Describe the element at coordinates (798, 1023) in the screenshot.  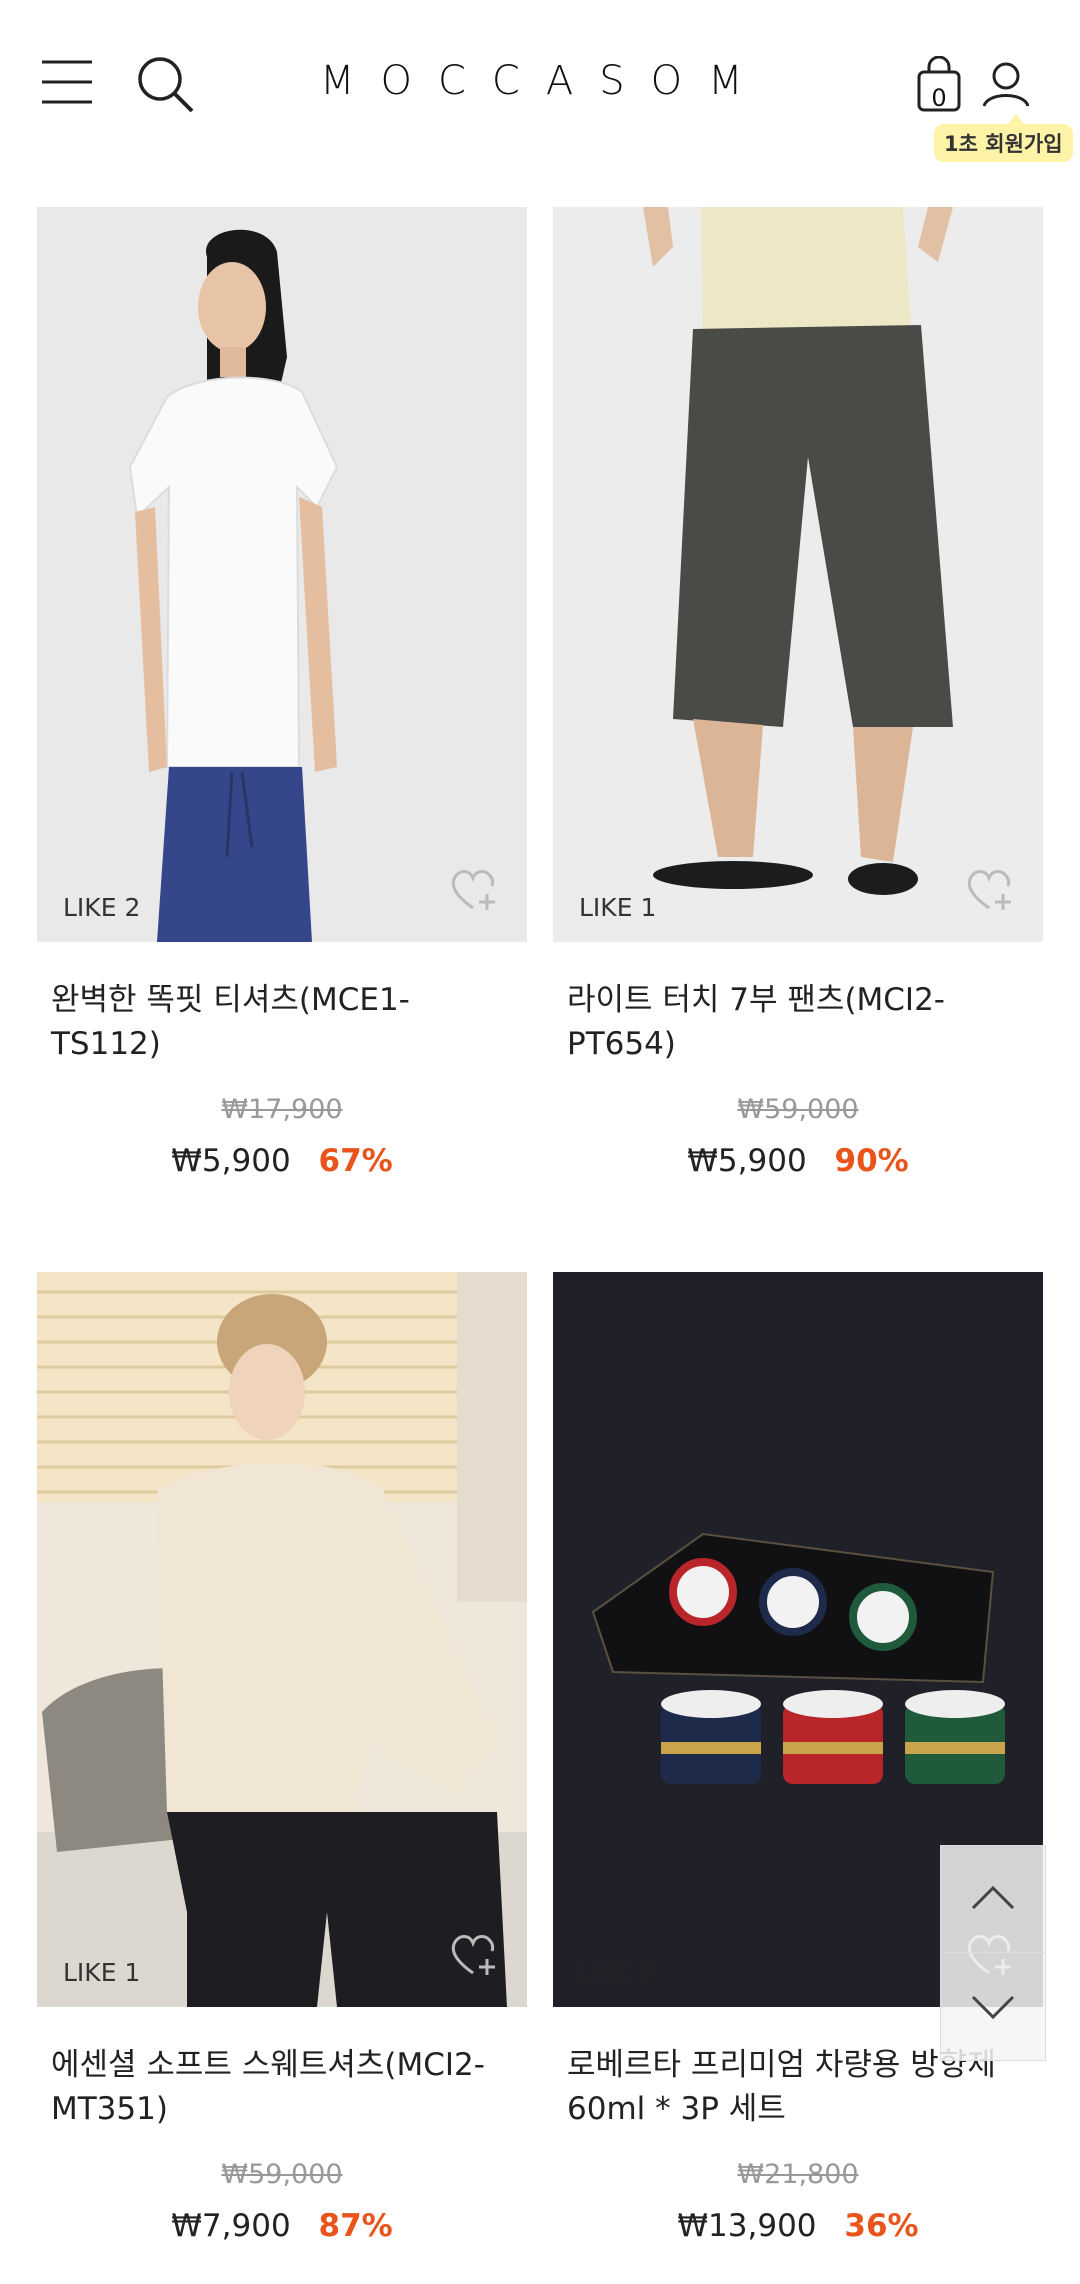
I see `product-name: 라이트 터치 7부 팬츠(MCI2-PT654)` at that location.